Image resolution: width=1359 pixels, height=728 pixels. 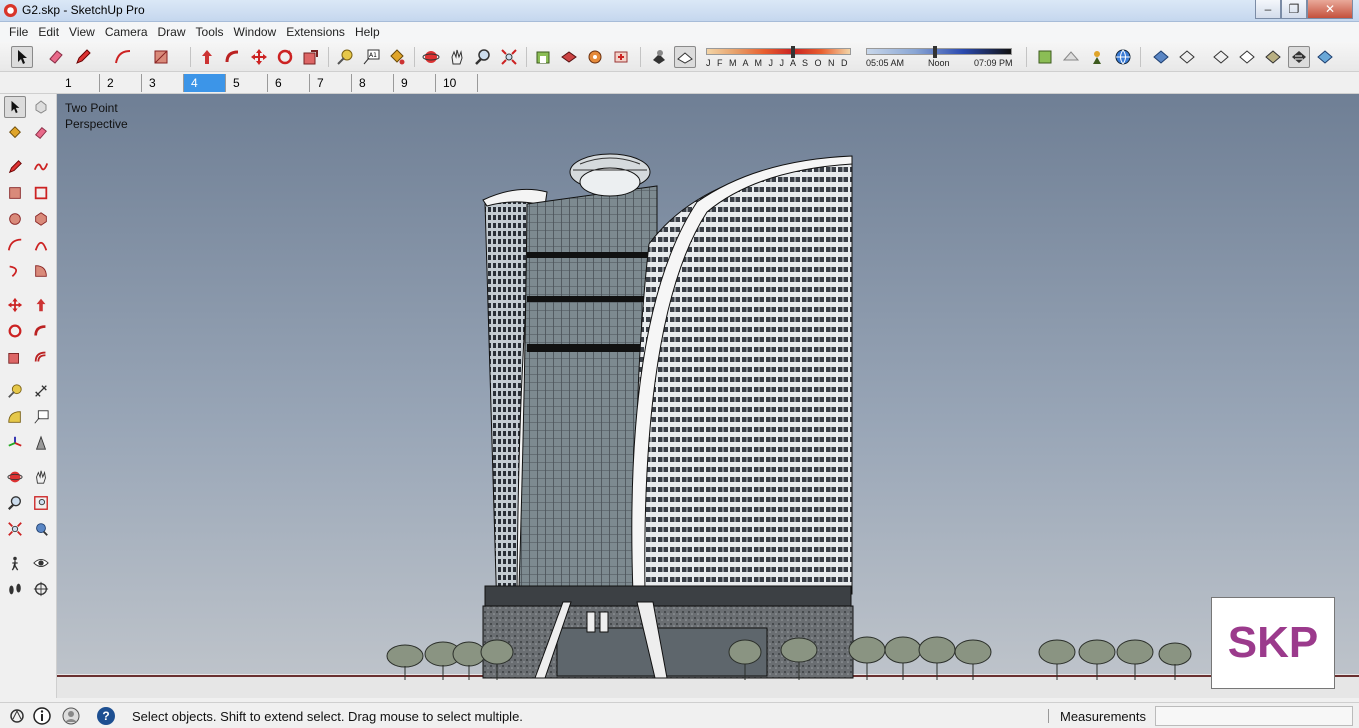 What do you see at coordinates (15, 167) in the screenshot?
I see `line-tool-button` at bounding box center [15, 167].